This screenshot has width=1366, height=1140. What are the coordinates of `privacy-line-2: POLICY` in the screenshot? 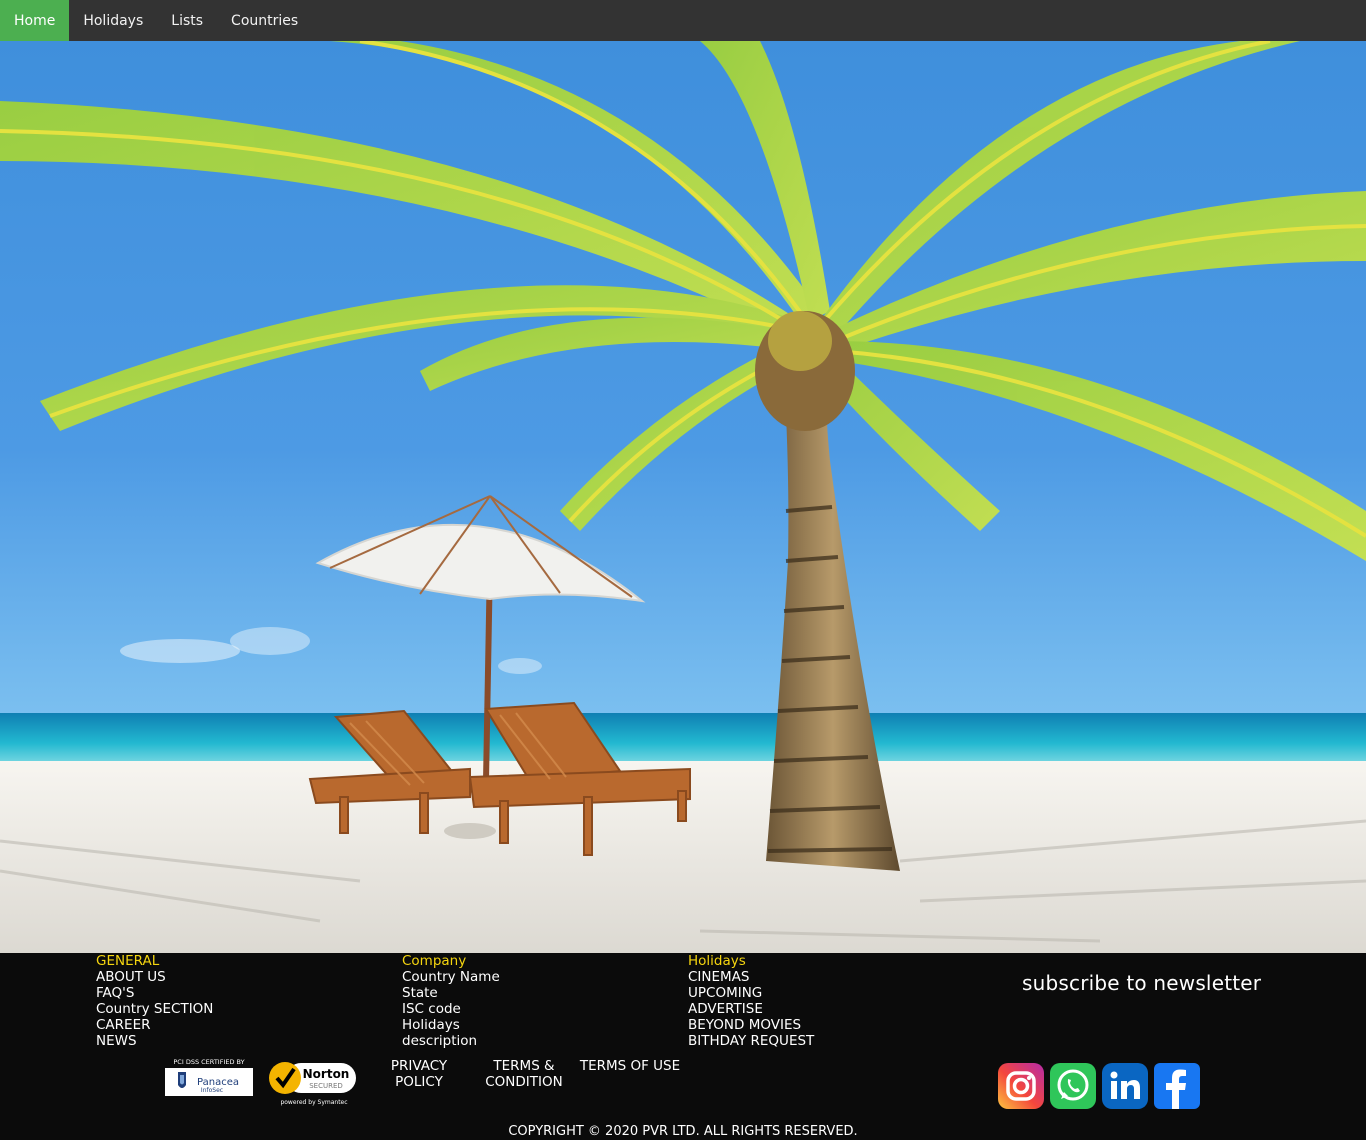 It's located at (419, 1082).